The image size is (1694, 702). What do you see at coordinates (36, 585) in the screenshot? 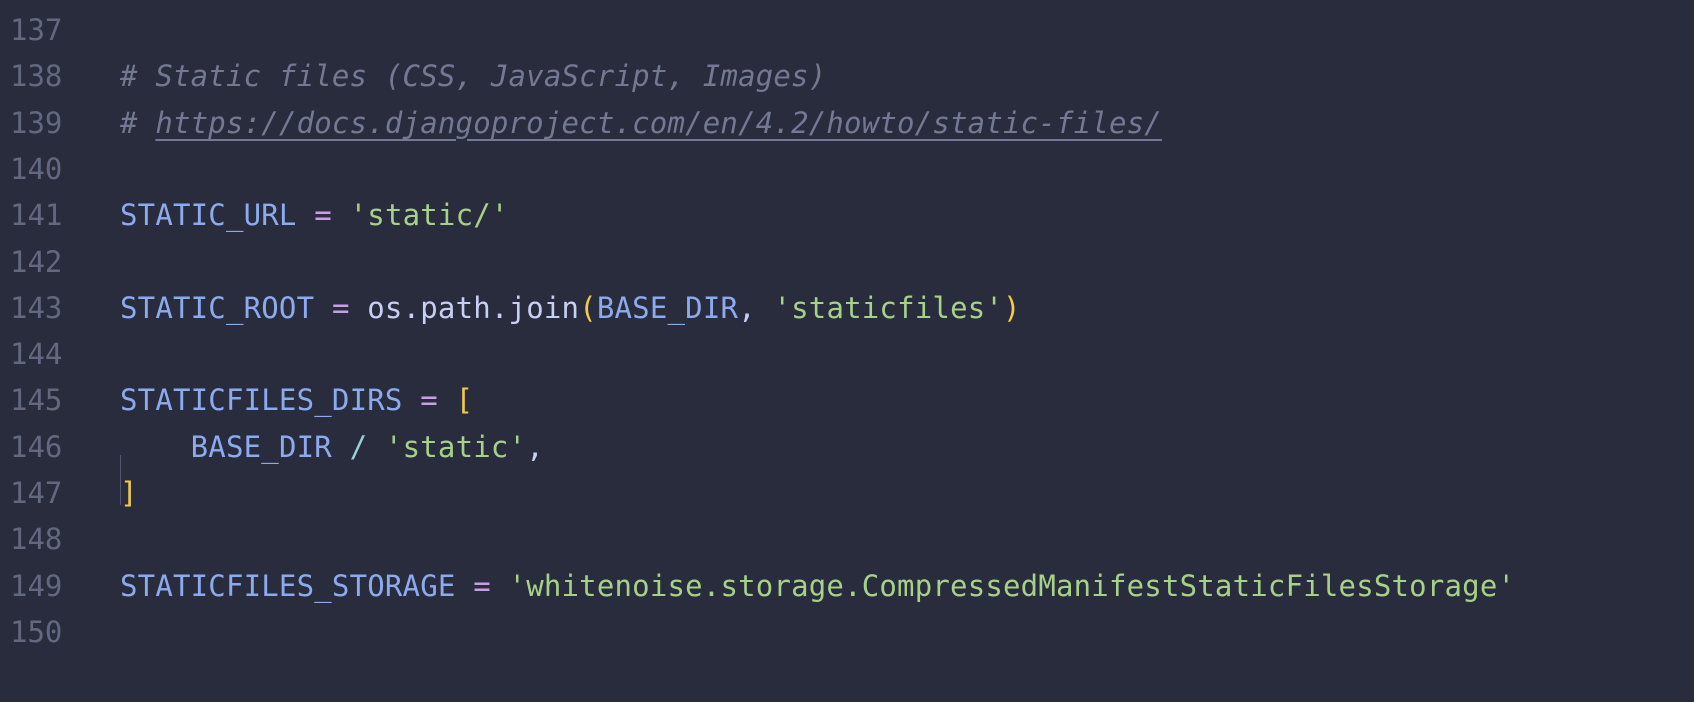
I see `line-number: 149` at bounding box center [36, 585].